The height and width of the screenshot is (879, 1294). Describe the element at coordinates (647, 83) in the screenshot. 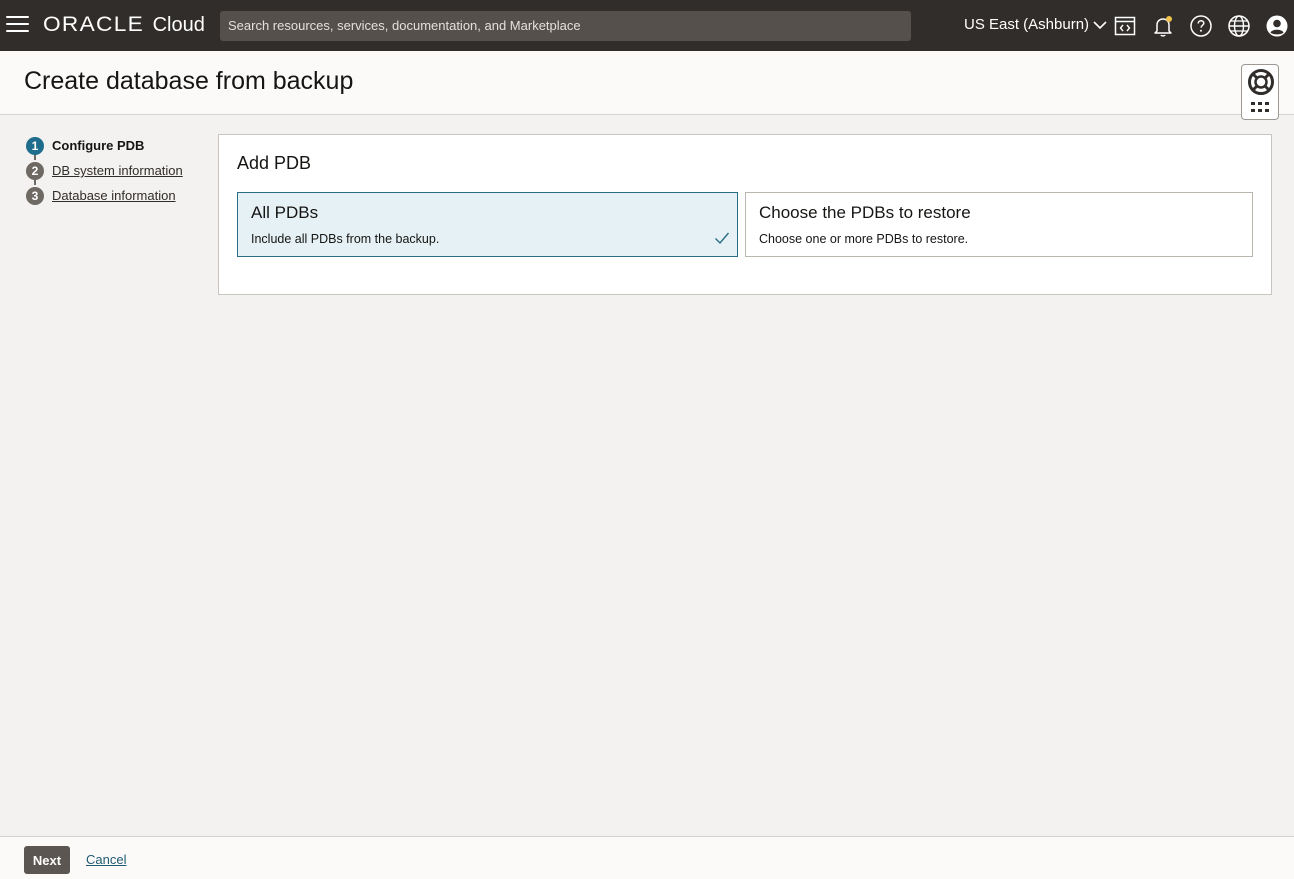

I see `page-header: Create database from backup` at that location.